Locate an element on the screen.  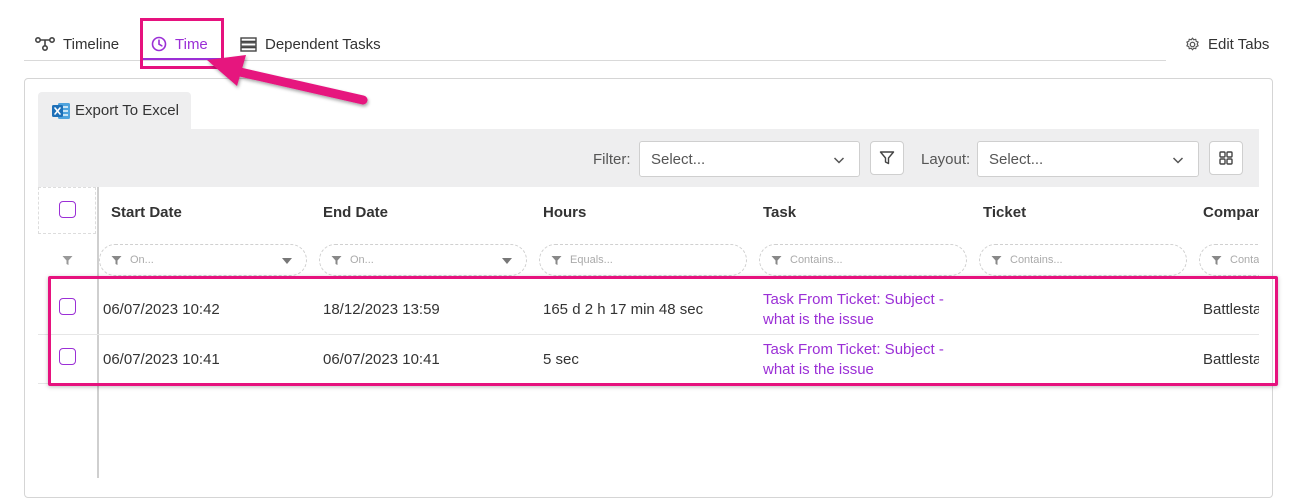
tab-timeline-label: Timeline is located at coordinates (91, 44).